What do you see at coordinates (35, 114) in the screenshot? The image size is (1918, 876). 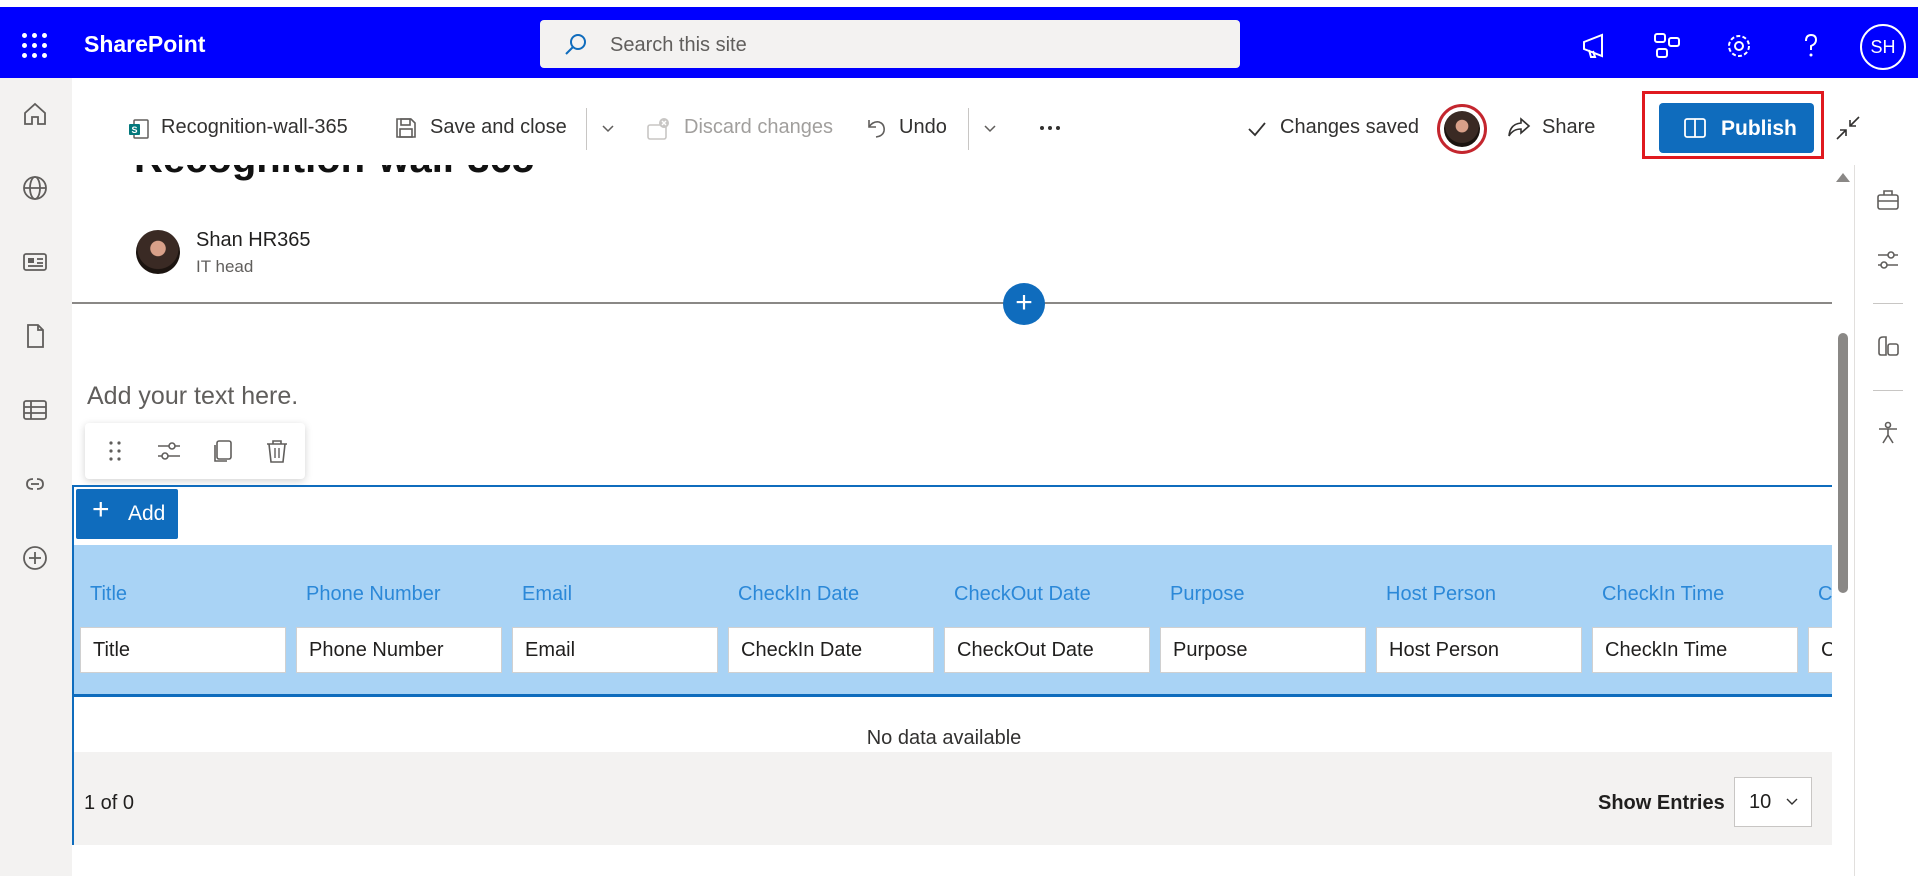 I see `home-icon` at bounding box center [35, 114].